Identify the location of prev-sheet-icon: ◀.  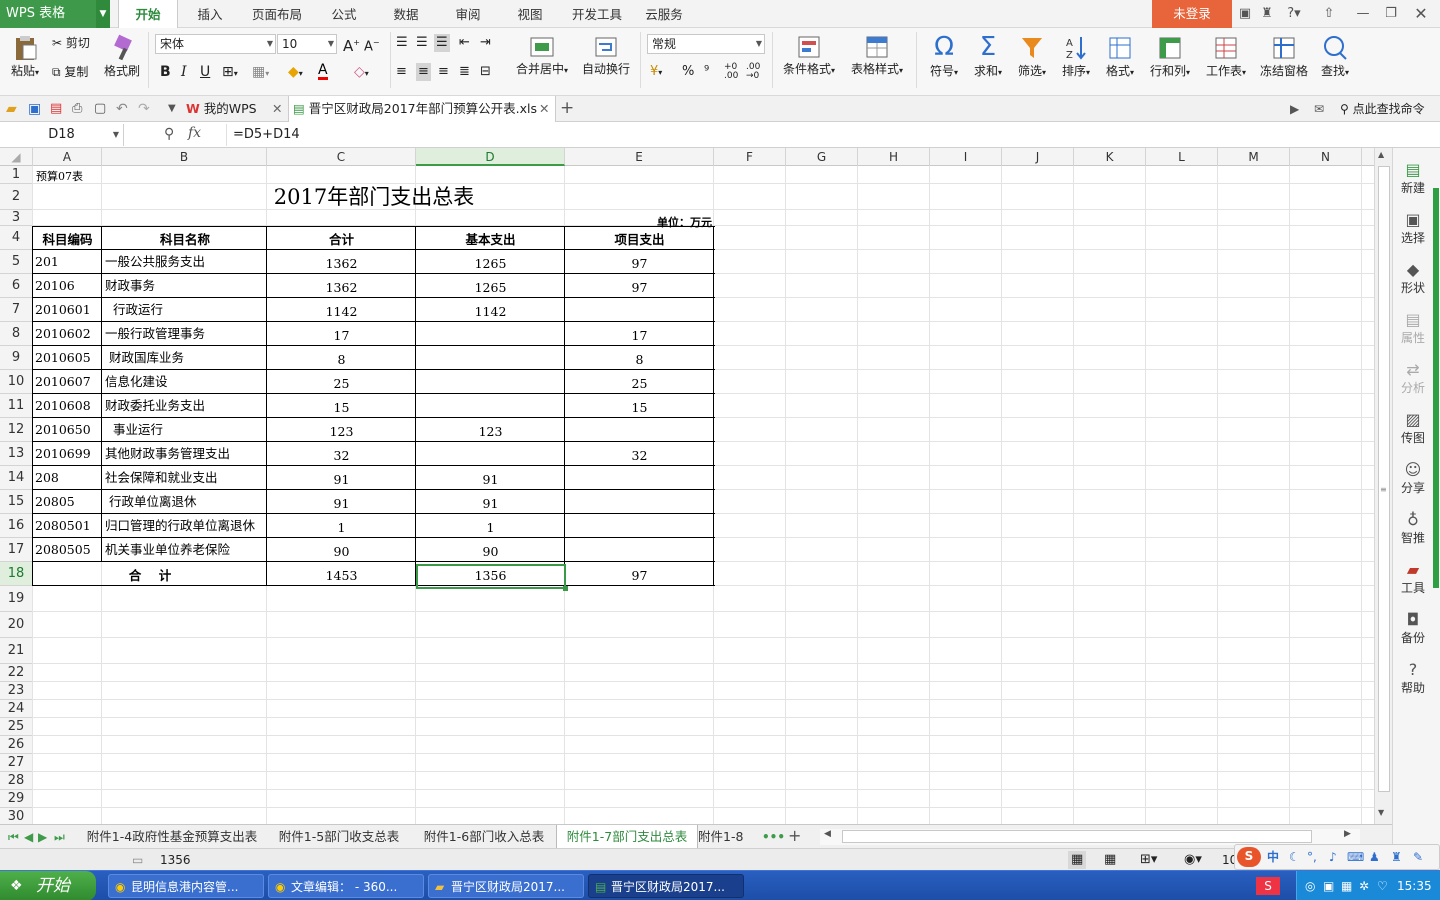
(28, 837).